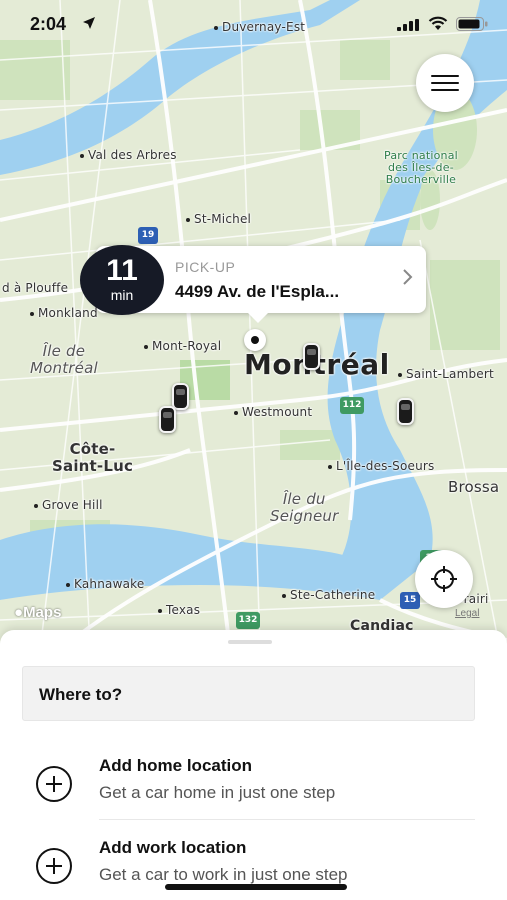 The width and height of the screenshot is (507, 900). Describe the element at coordinates (128, 155) in the screenshot. I see `place-val-des-arbres: Val des Arbres` at that location.